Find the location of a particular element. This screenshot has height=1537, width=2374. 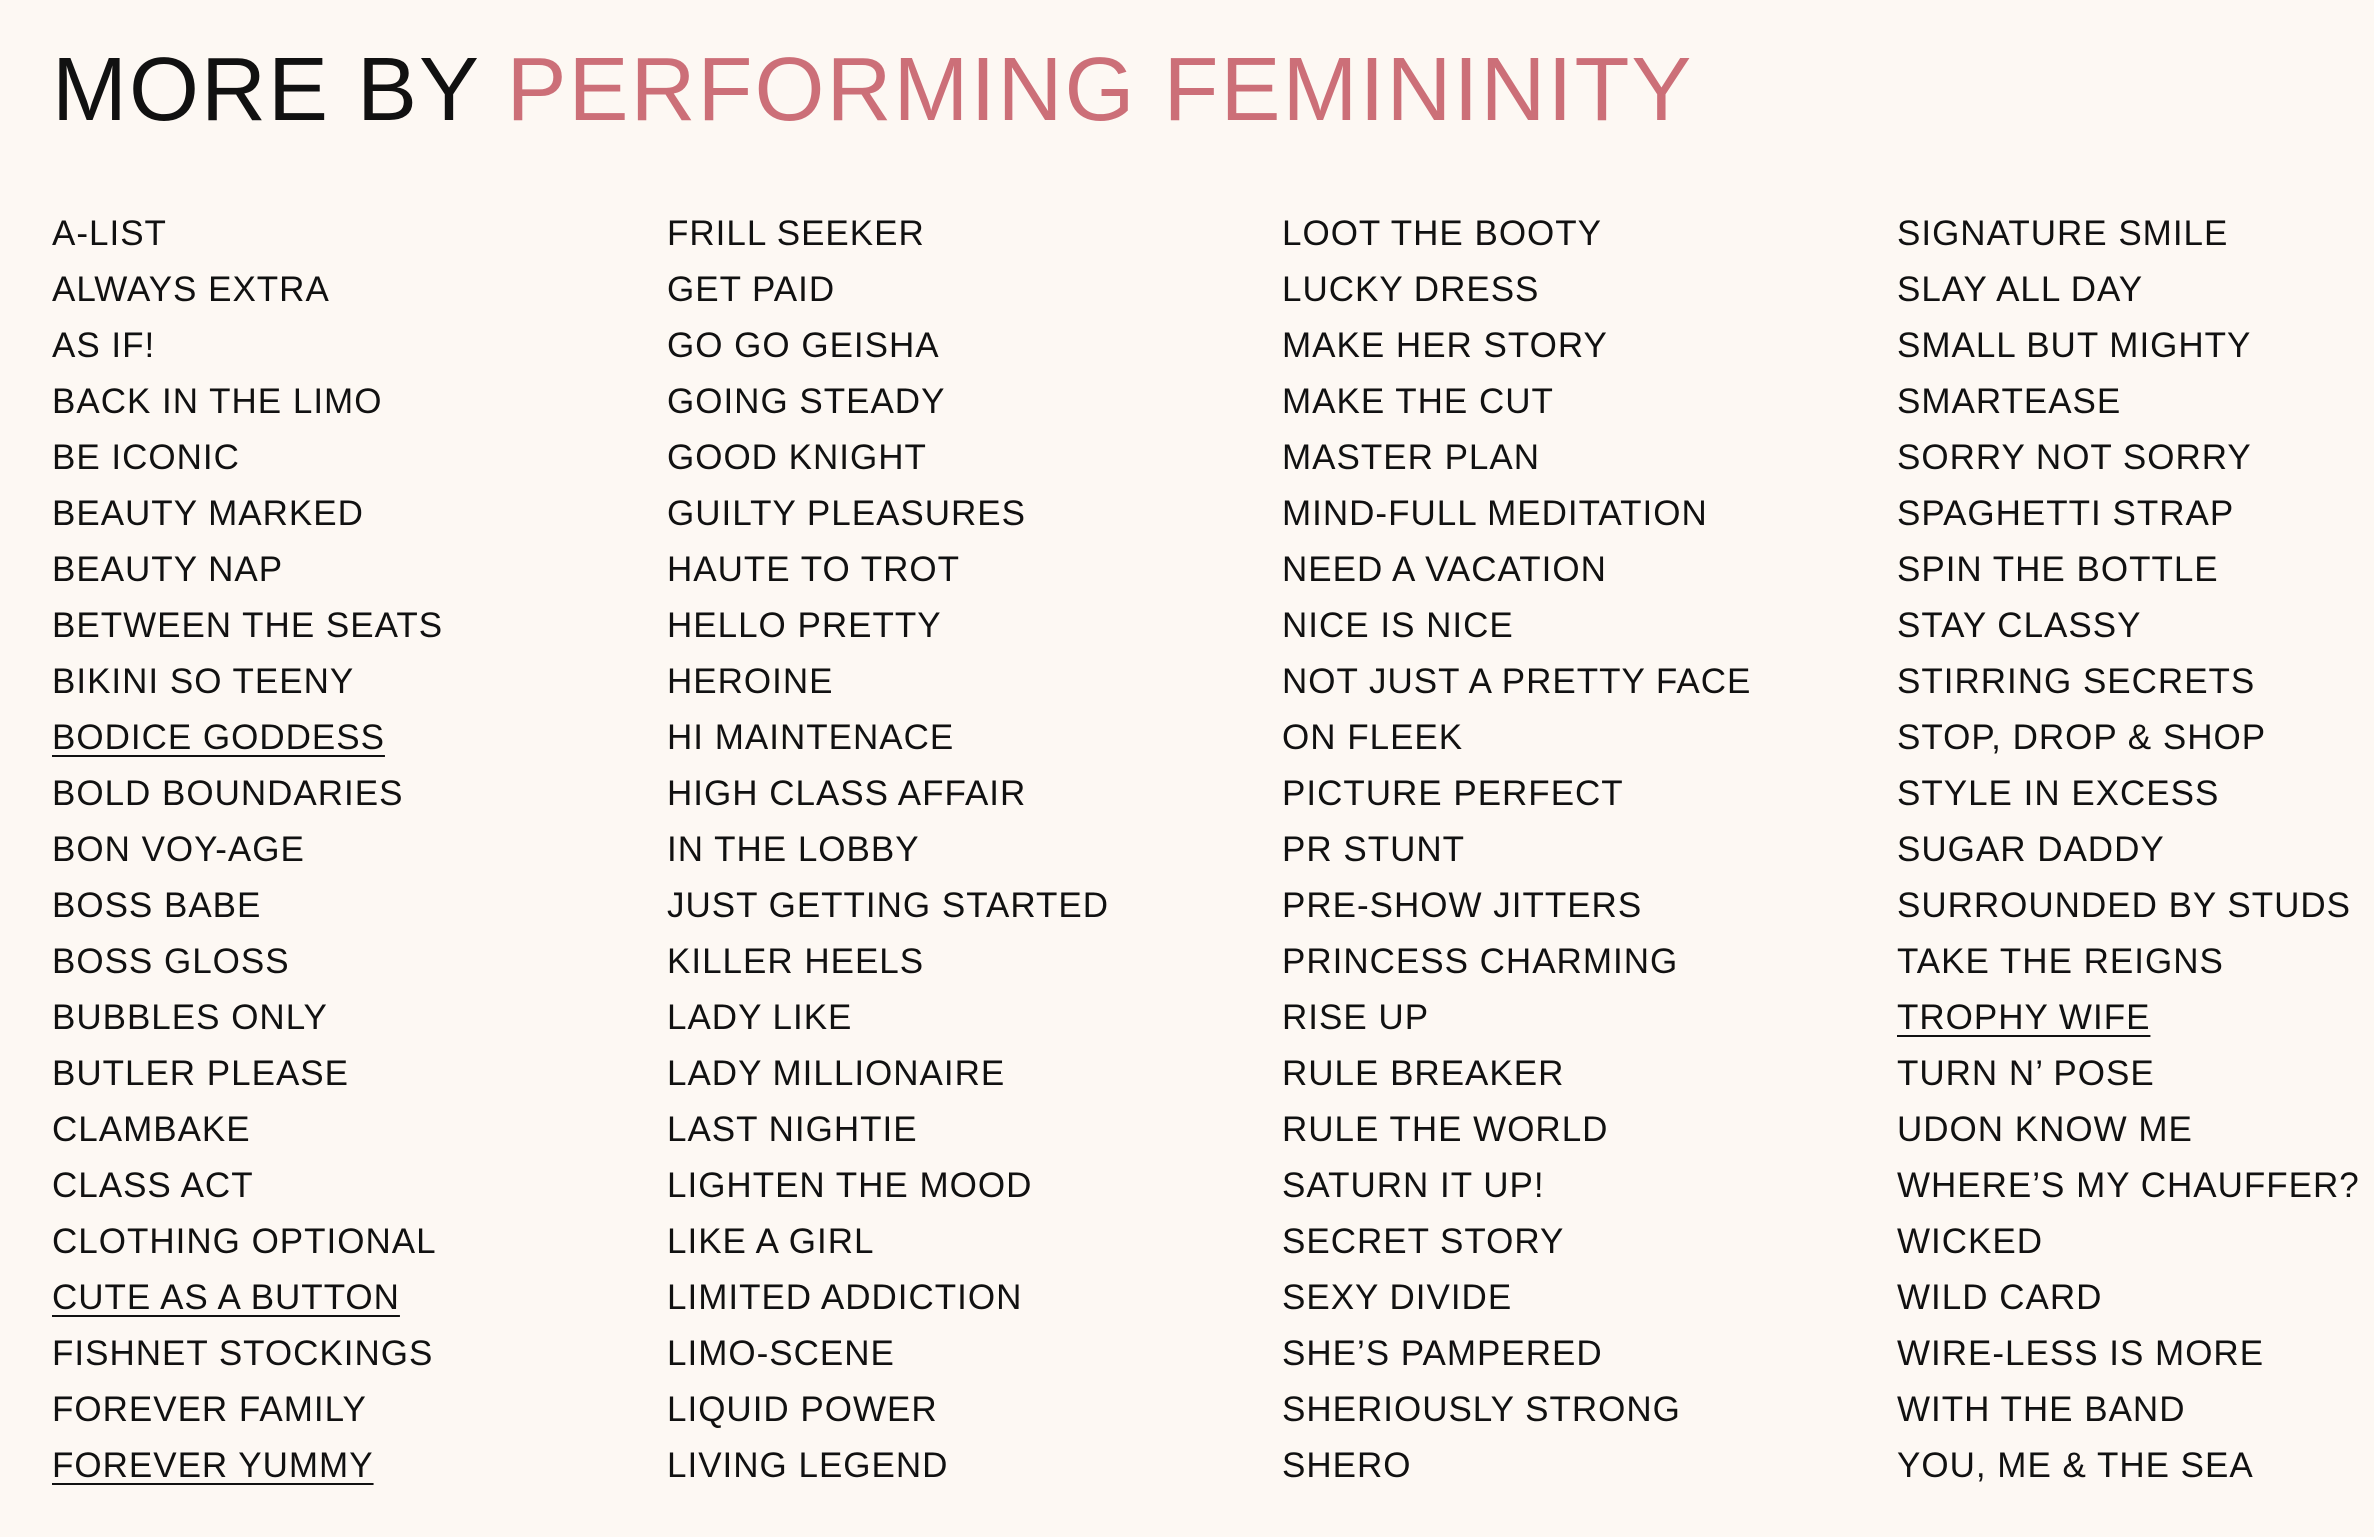

shade-item: SECRET STORY is located at coordinates (1423, 1241).